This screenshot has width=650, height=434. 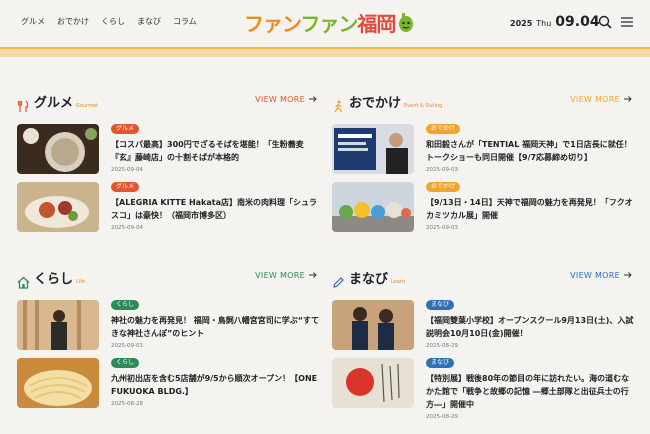 What do you see at coordinates (482, 278) in the screenshot?
I see `section-header: まなび Learn VIEW MORE` at bounding box center [482, 278].